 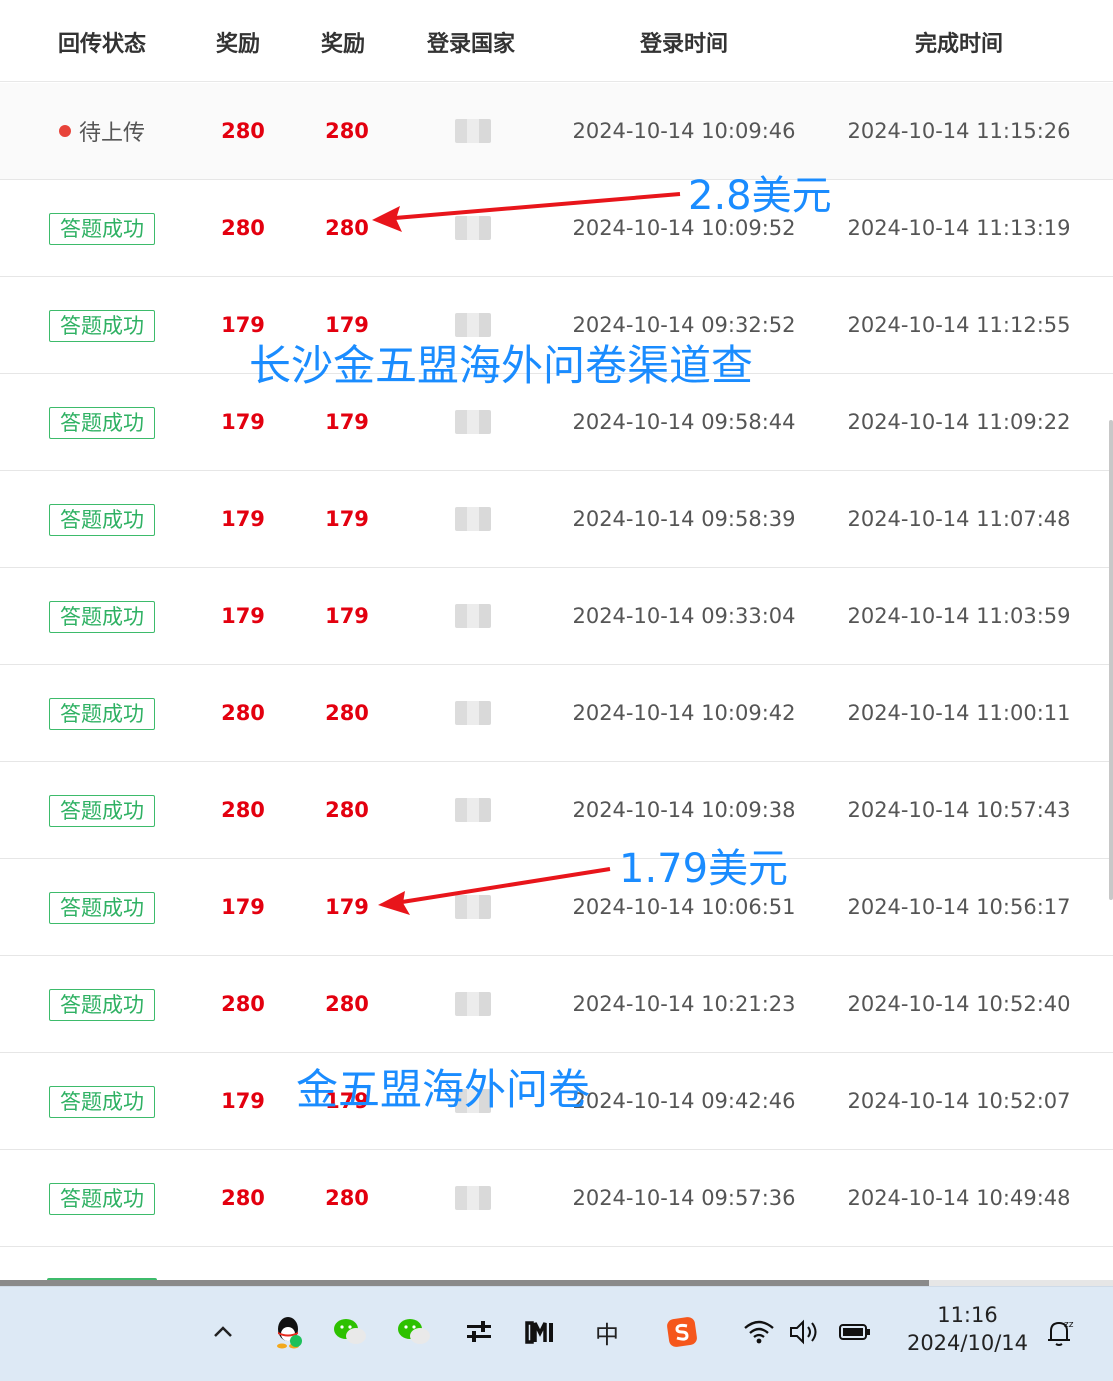 I want to click on annotation-usd-179: 1.79美元, so click(x=704, y=869).